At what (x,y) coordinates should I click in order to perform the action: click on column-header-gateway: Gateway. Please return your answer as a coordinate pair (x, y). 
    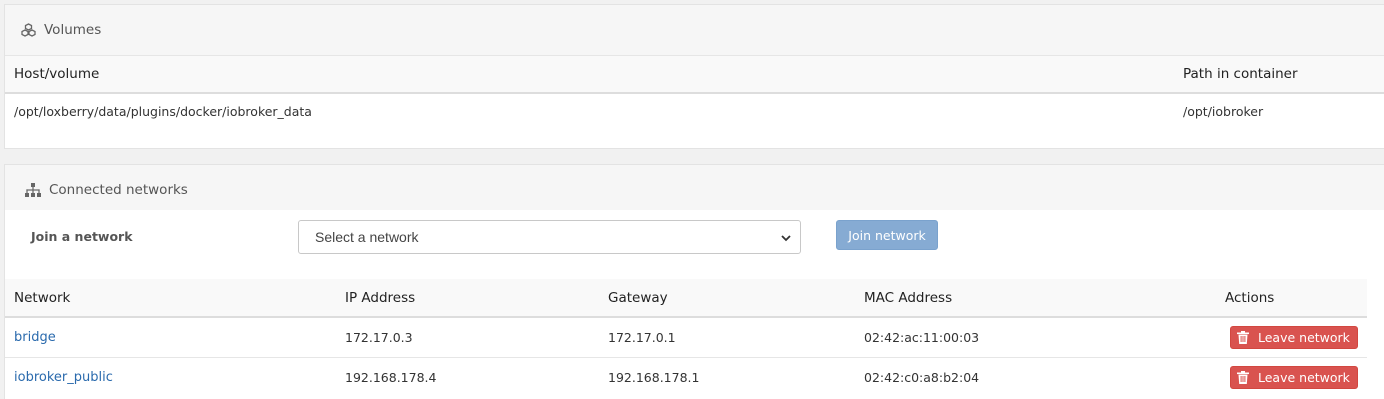
    Looking at the image, I should click on (638, 297).